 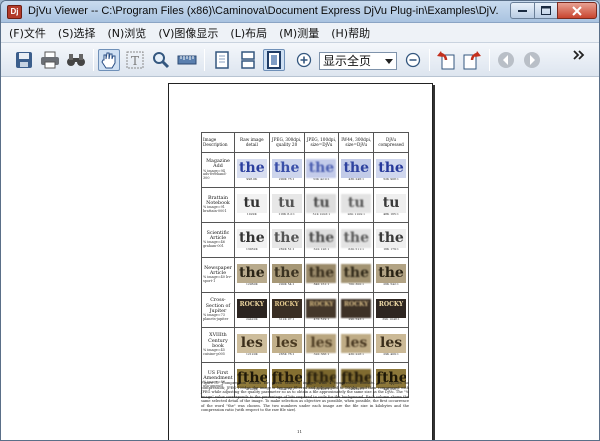 I want to click on image-sample-cell: the 290K 54:1, so click(x=286, y=275).